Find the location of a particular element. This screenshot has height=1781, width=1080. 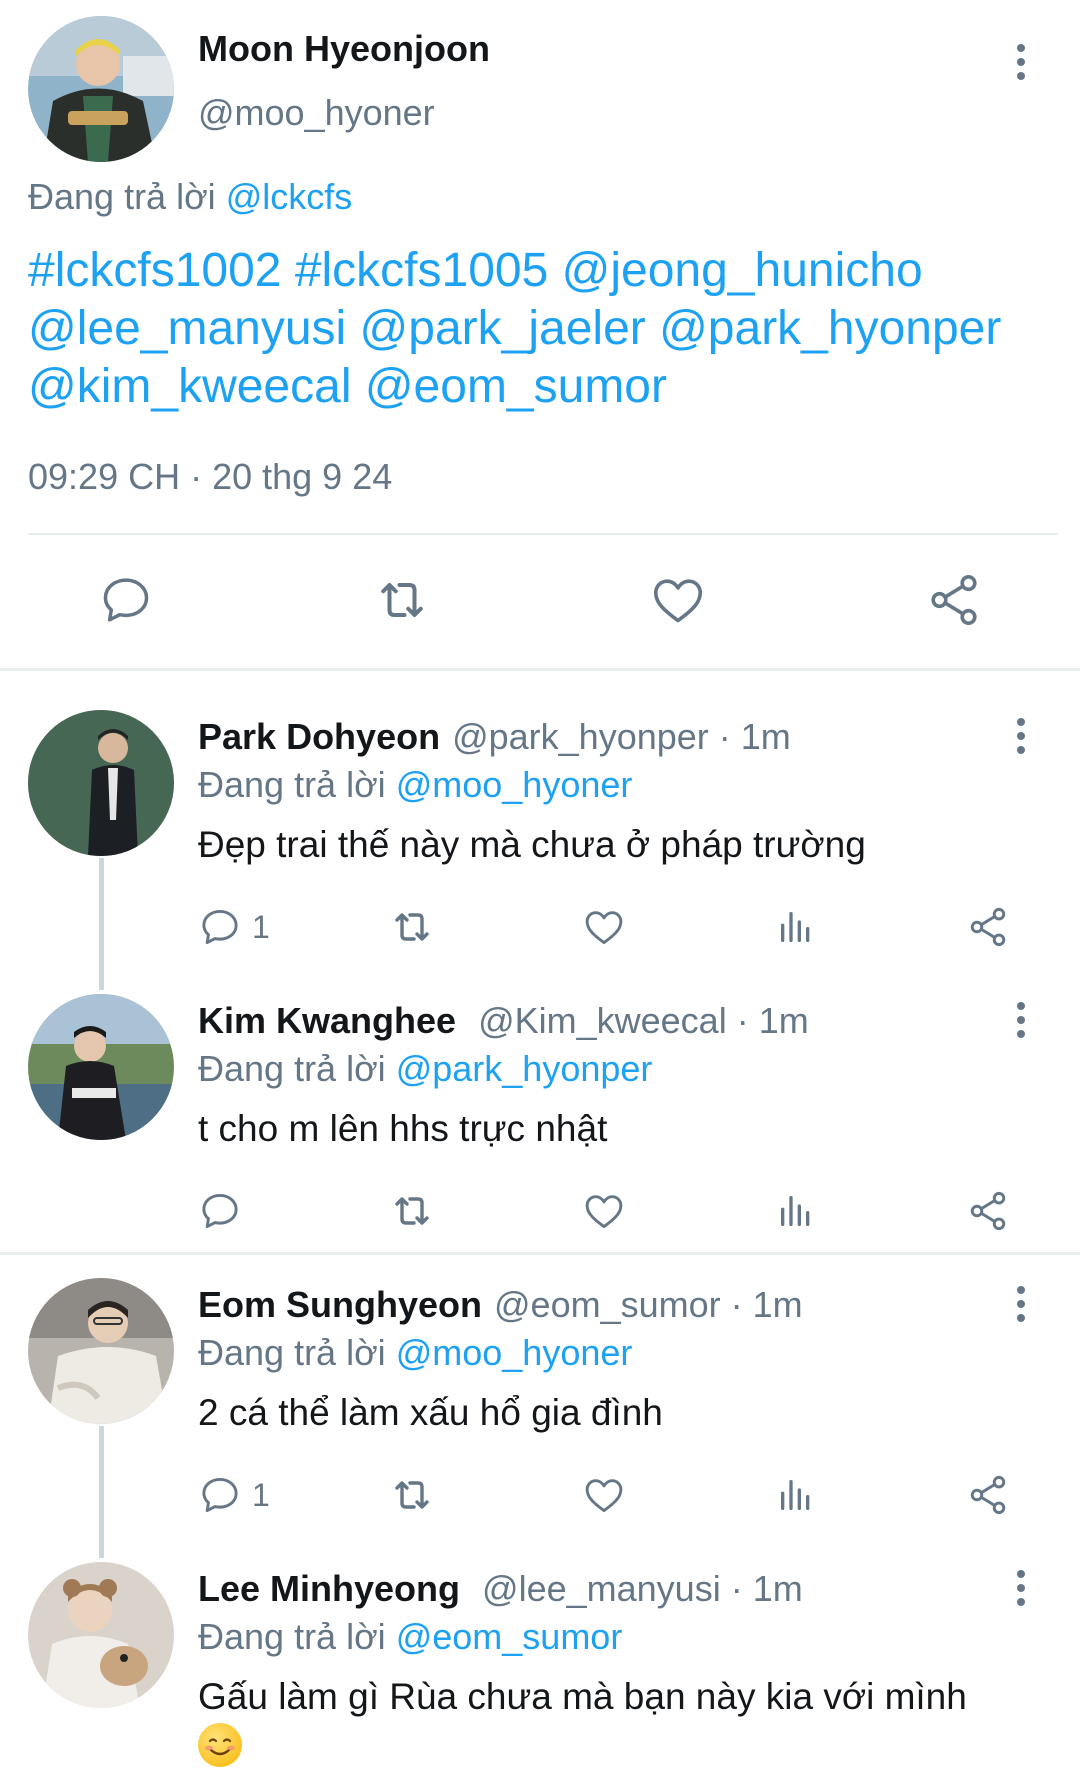

author-handle: @lee_manyusi is located at coordinates (601, 1588).